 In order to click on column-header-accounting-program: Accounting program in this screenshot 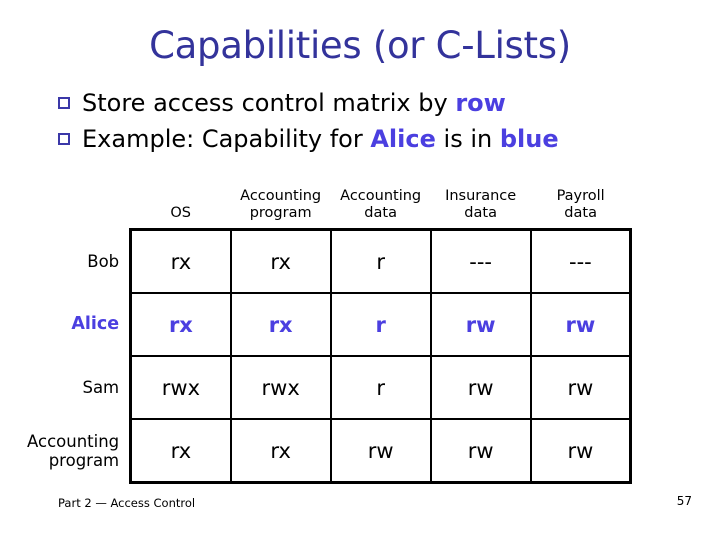, I will do `click(281, 199)`.